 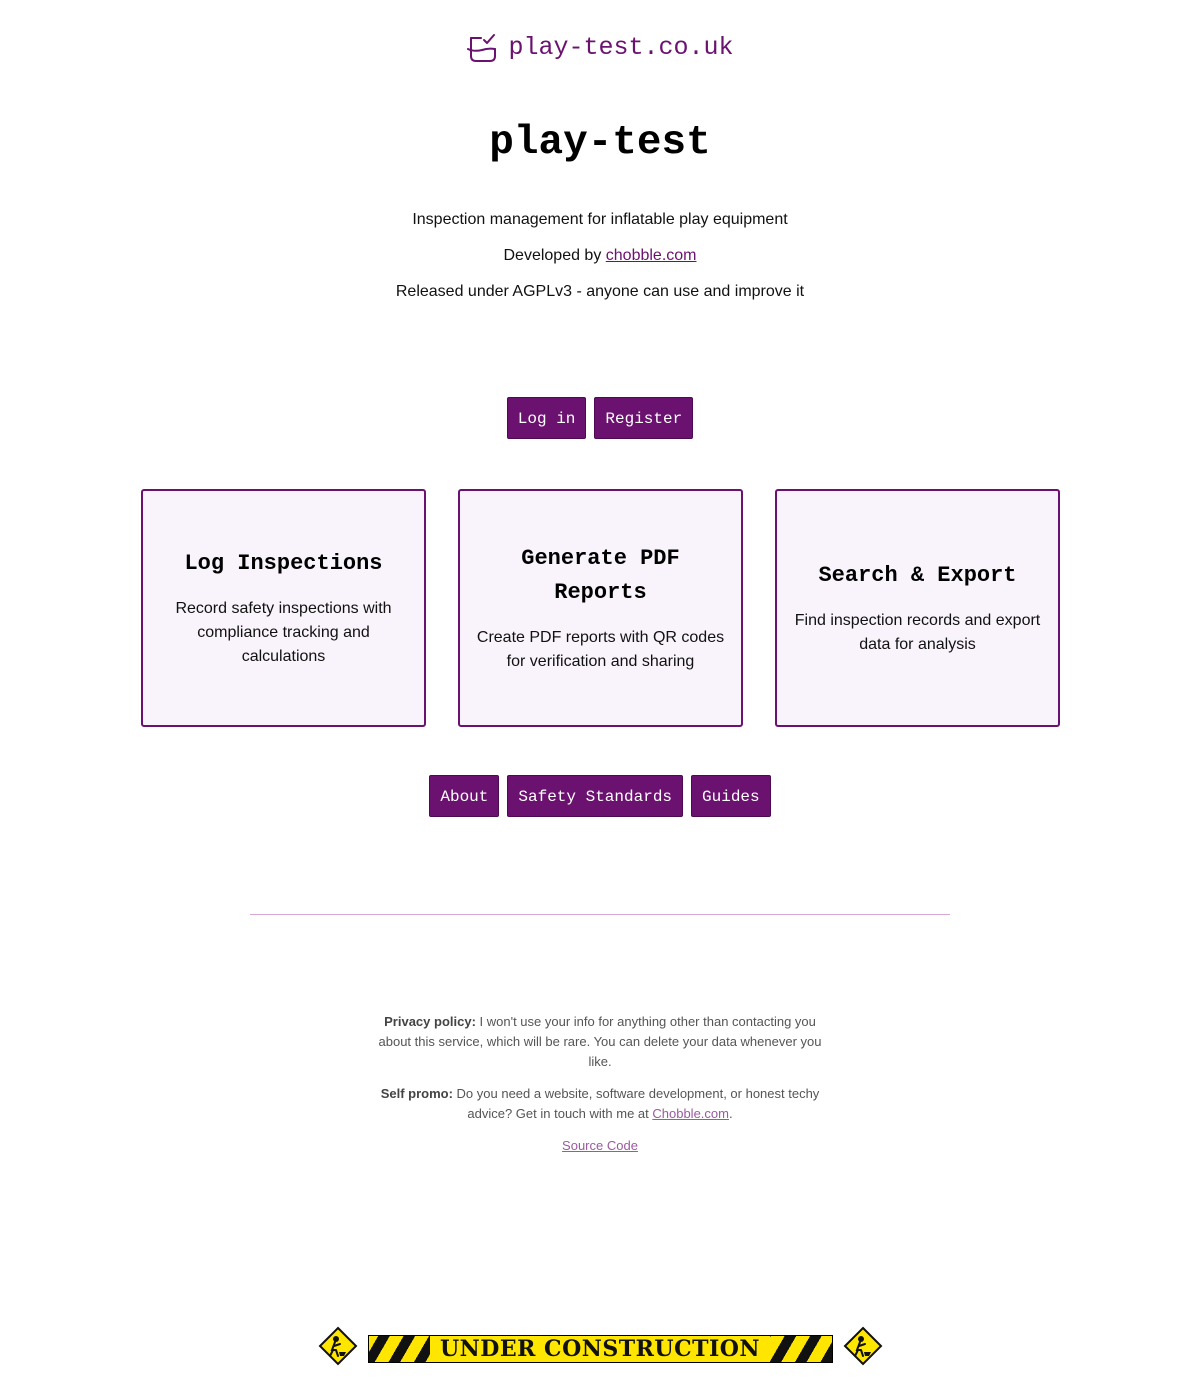 I want to click on promo-label: Self promo:, so click(x=416, y=1093).